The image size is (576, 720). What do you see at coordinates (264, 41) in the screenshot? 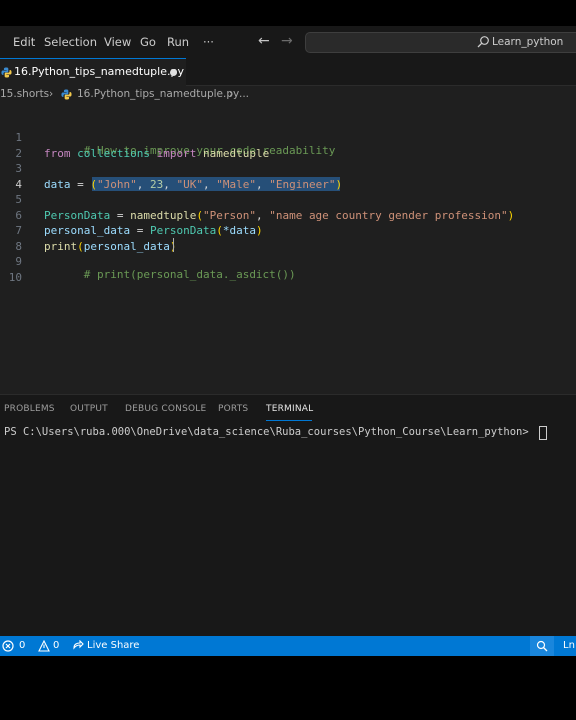
I see `back-arrow-icon: ←` at bounding box center [264, 41].